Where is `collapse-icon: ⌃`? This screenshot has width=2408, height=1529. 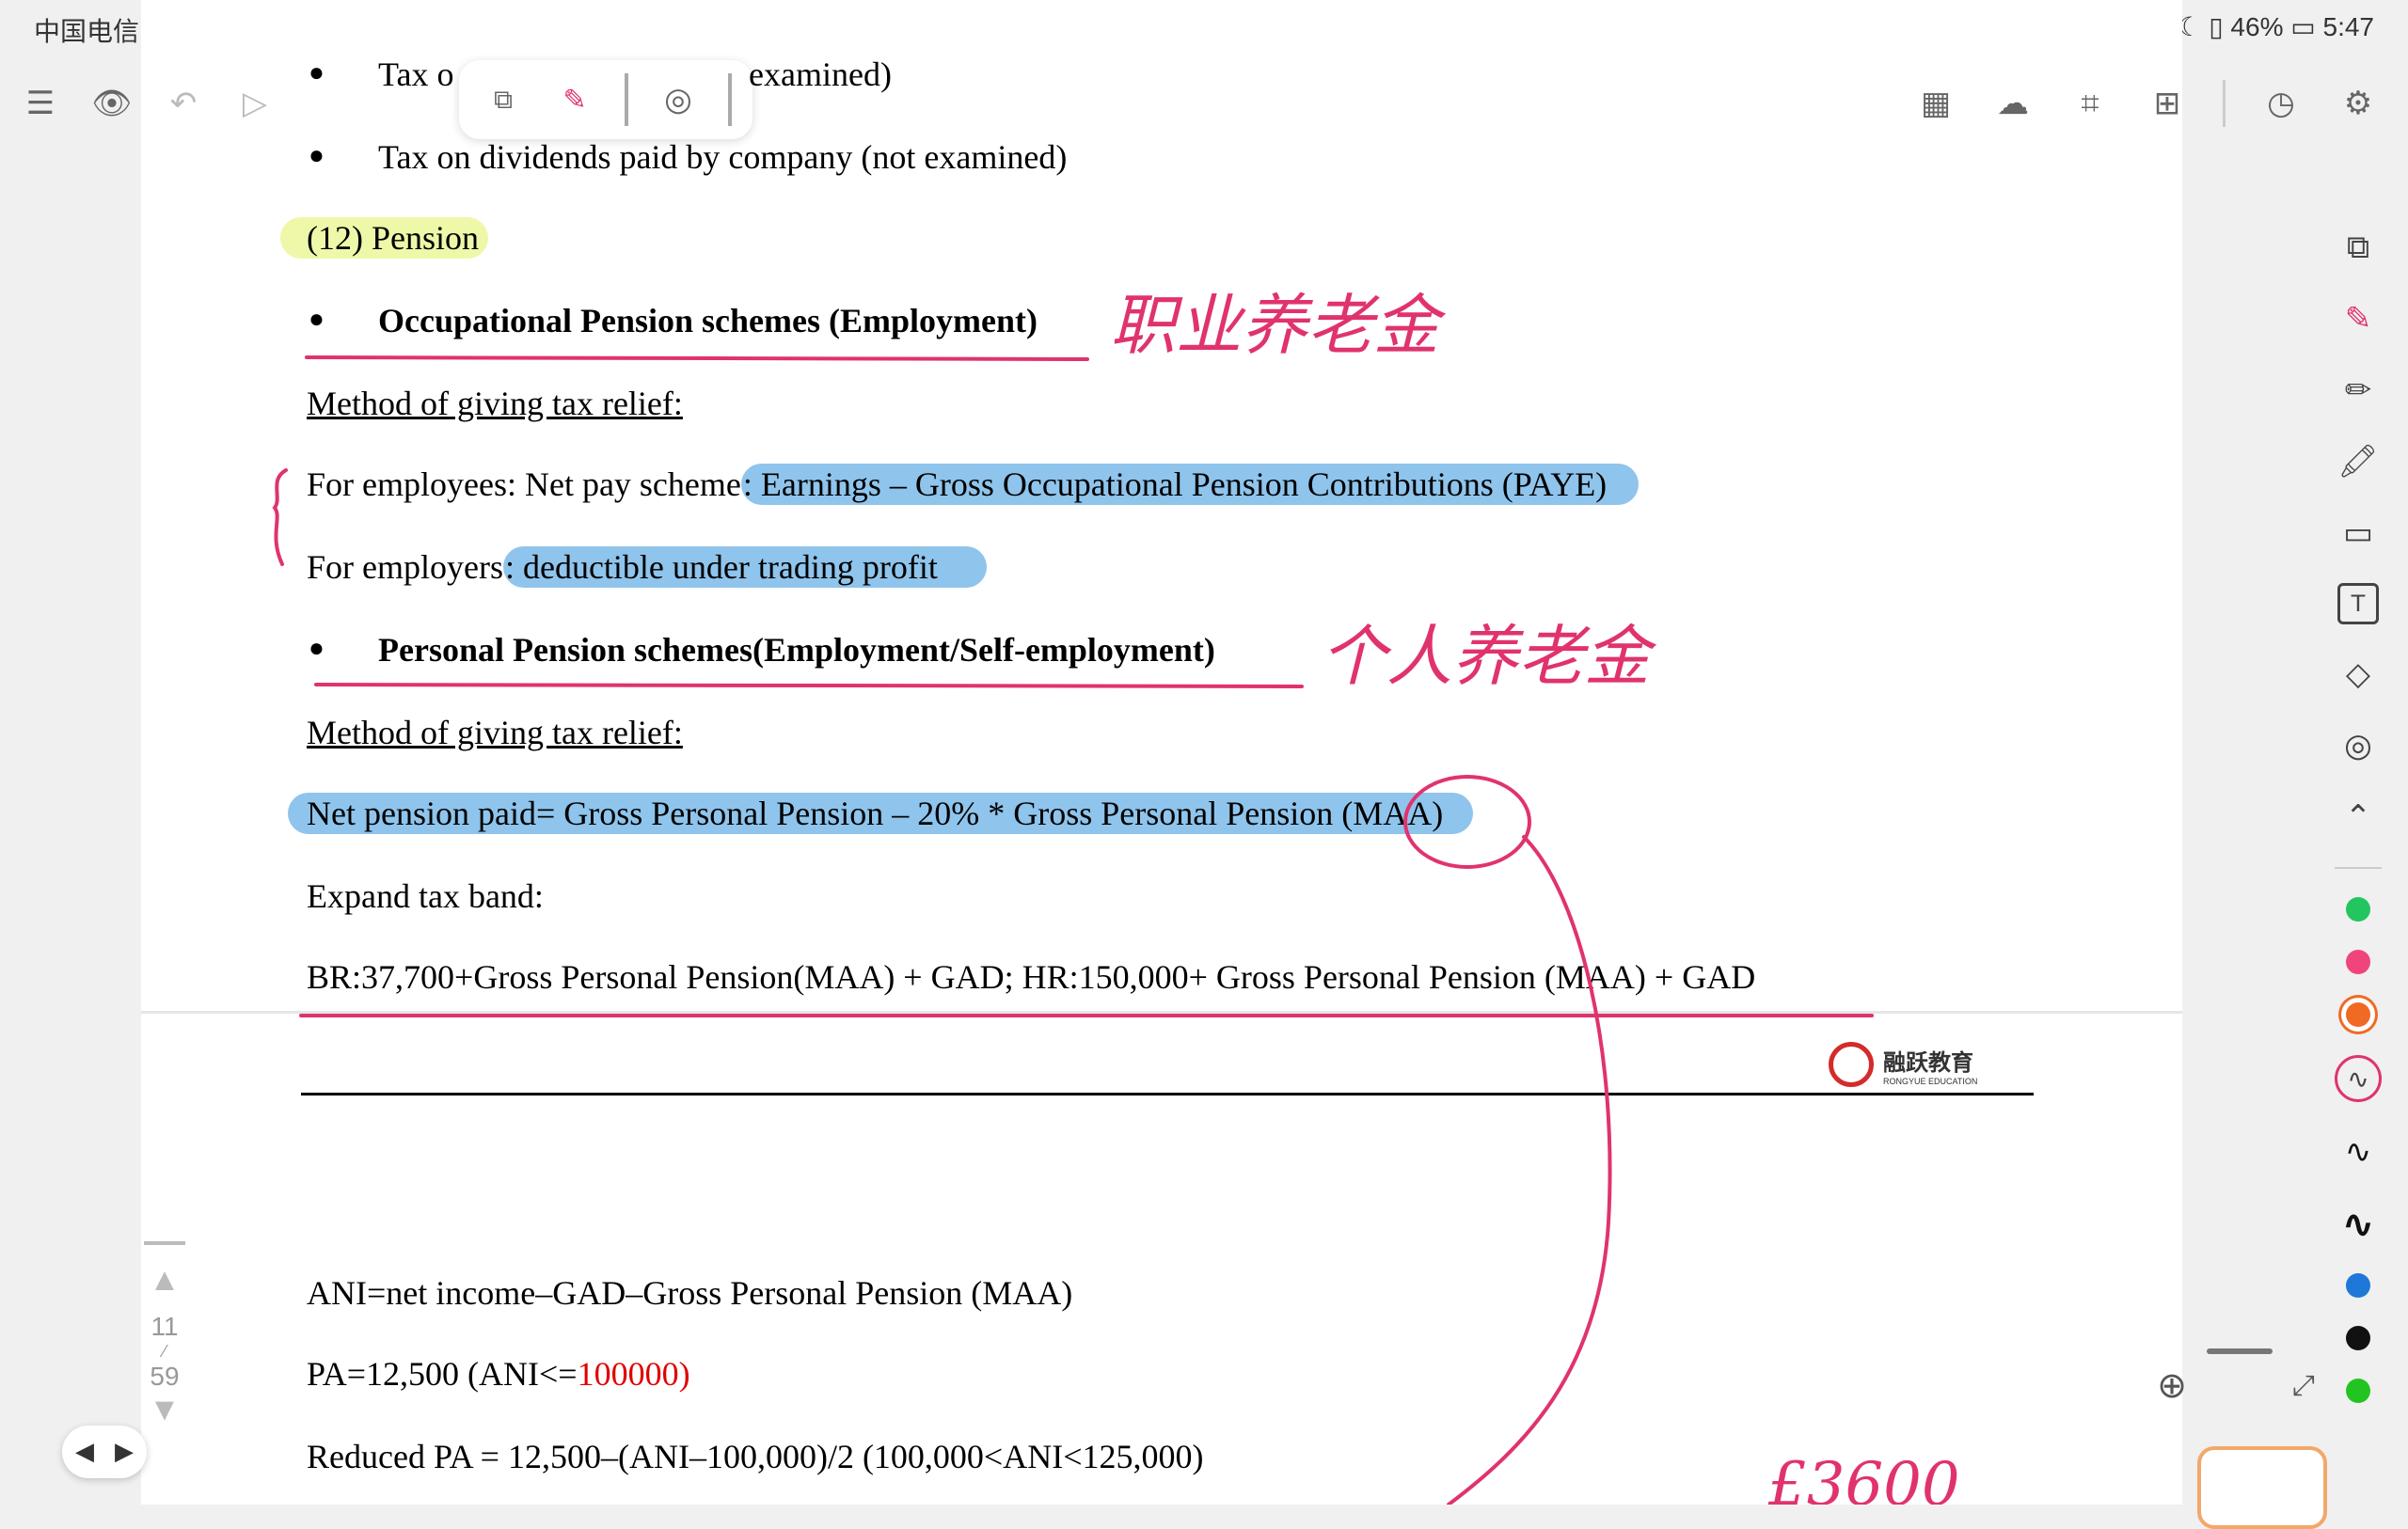
collapse-icon: ⌃ is located at coordinates (2359, 818).